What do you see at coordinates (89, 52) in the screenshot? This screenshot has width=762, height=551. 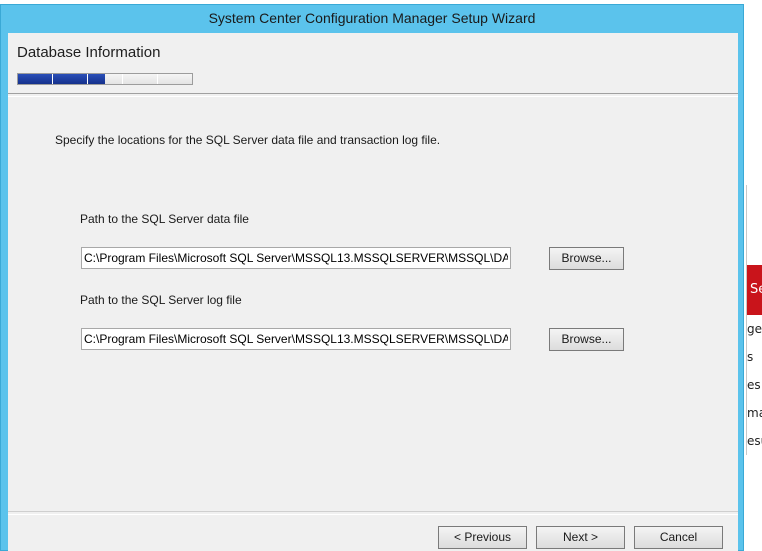 I see `page-title: Database Information` at bounding box center [89, 52].